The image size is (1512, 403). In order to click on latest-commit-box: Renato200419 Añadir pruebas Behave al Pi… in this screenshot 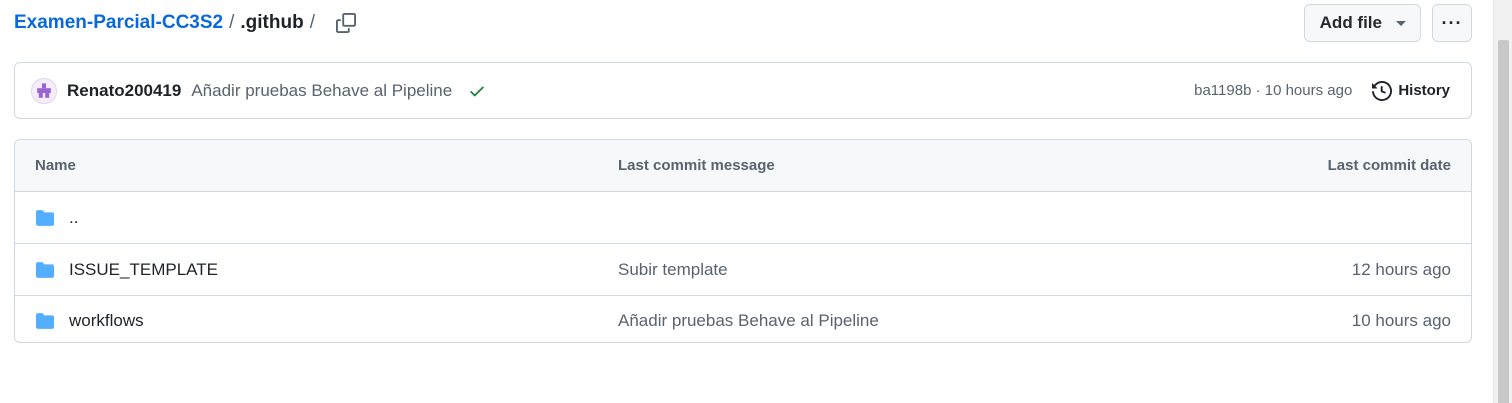, I will do `click(743, 90)`.